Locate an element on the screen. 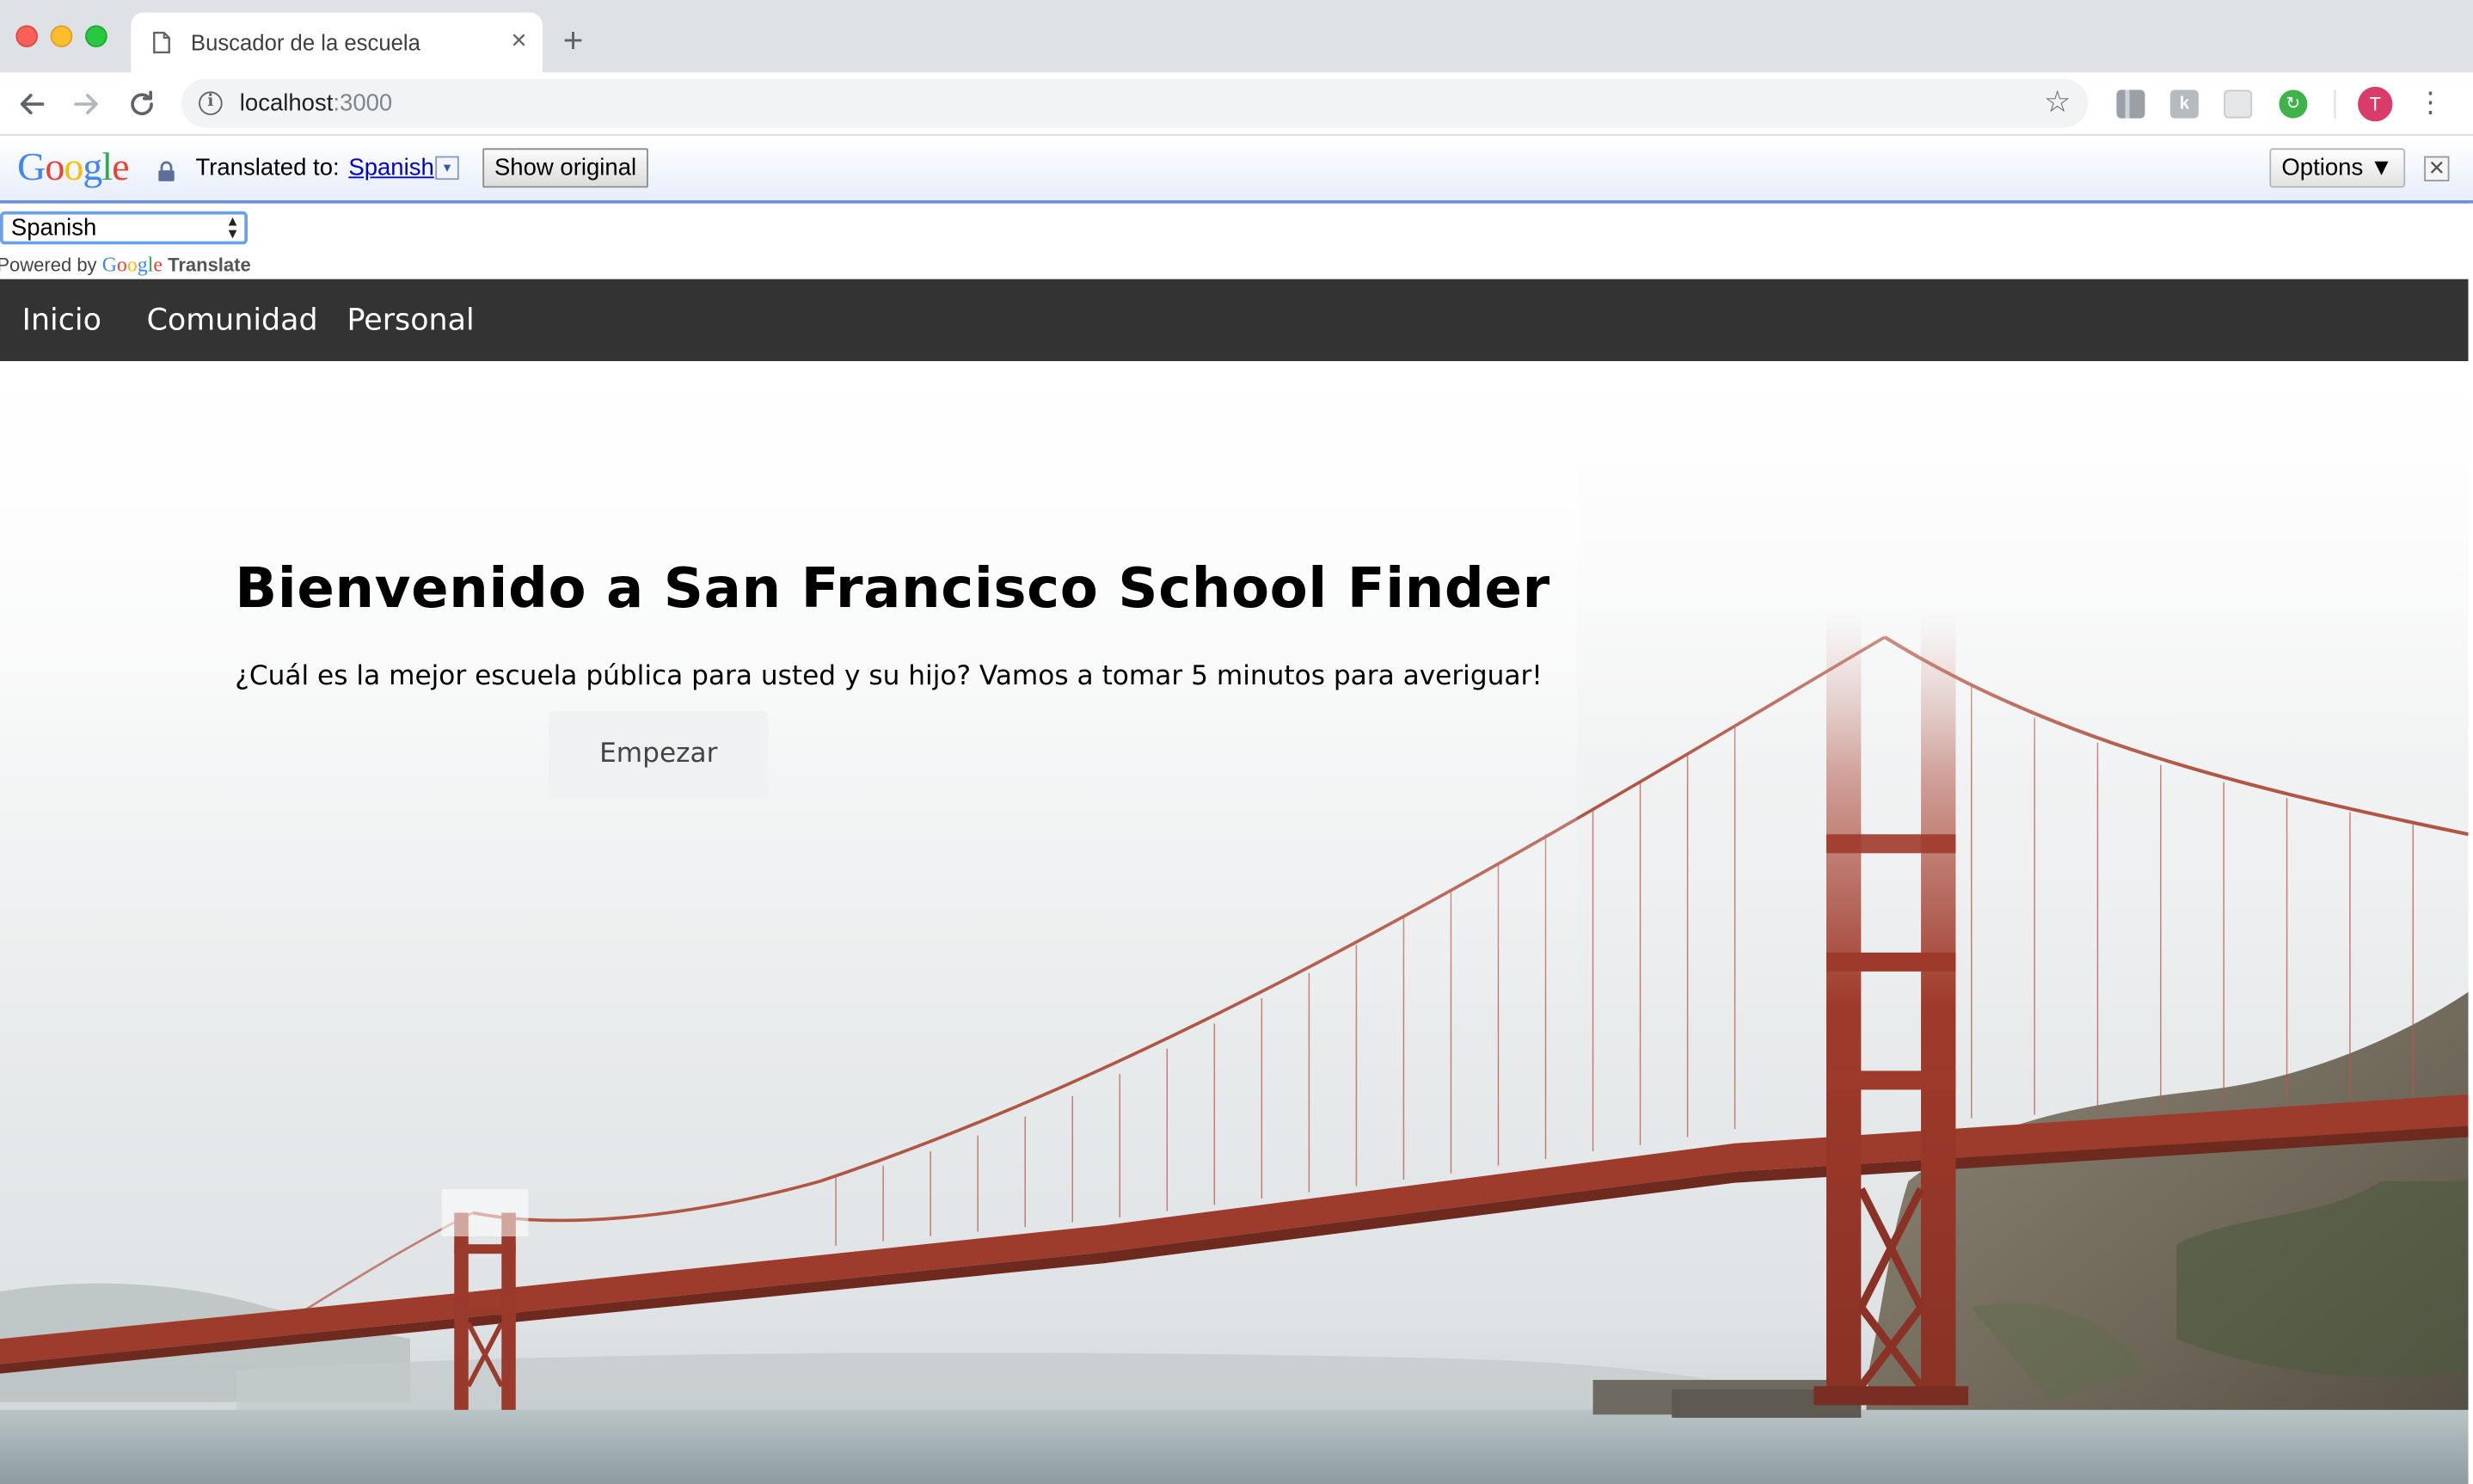 This screenshot has height=1484, width=2473. site-navbar: Inicio Comunidad Personal is located at coordinates (1234, 320).